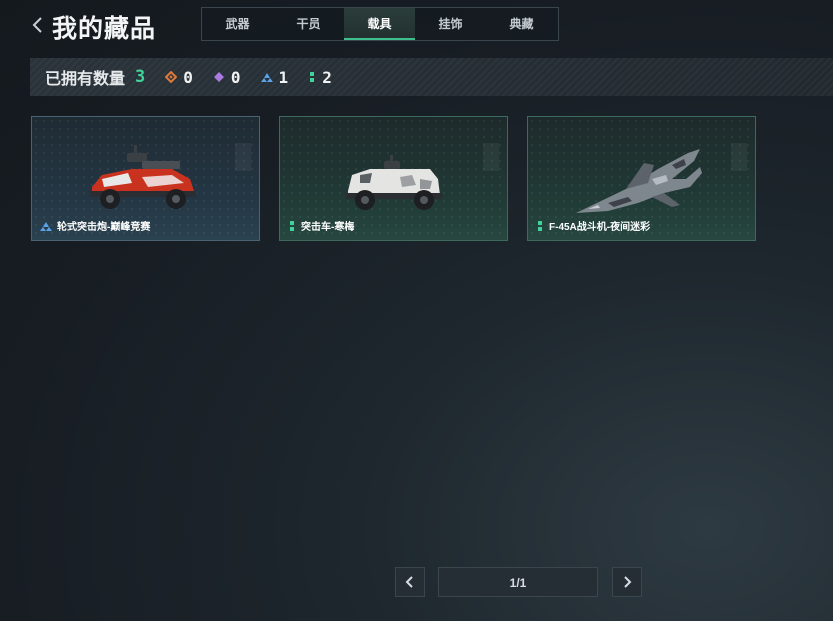  What do you see at coordinates (639, 181) in the screenshot?
I see `camo-fighter-jet-icon` at bounding box center [639, 181].